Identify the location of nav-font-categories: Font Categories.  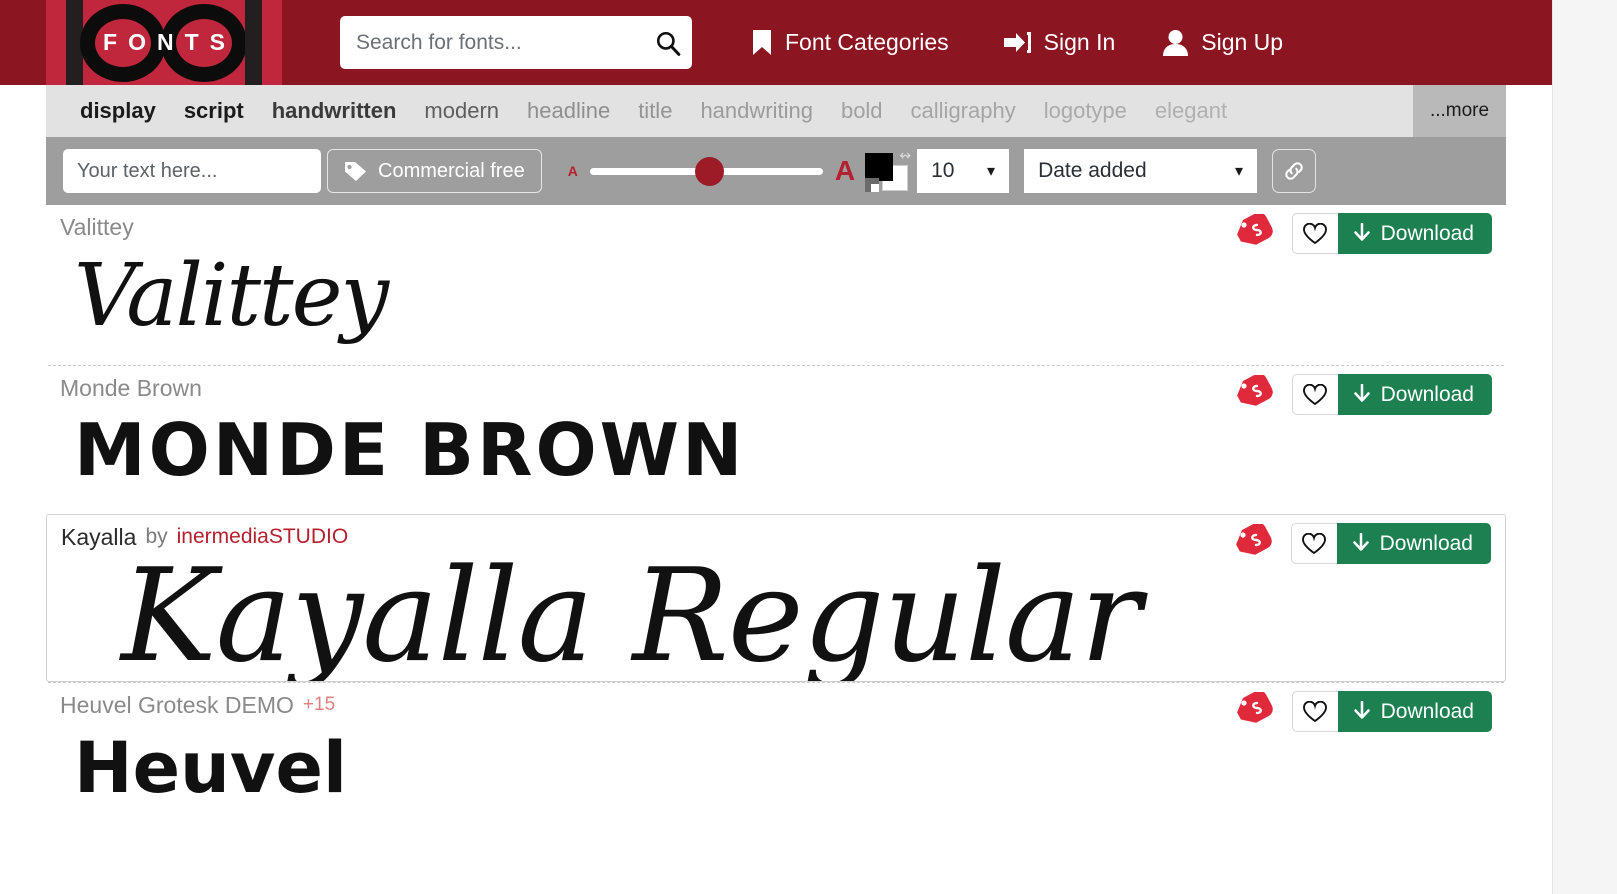
(850, 42).